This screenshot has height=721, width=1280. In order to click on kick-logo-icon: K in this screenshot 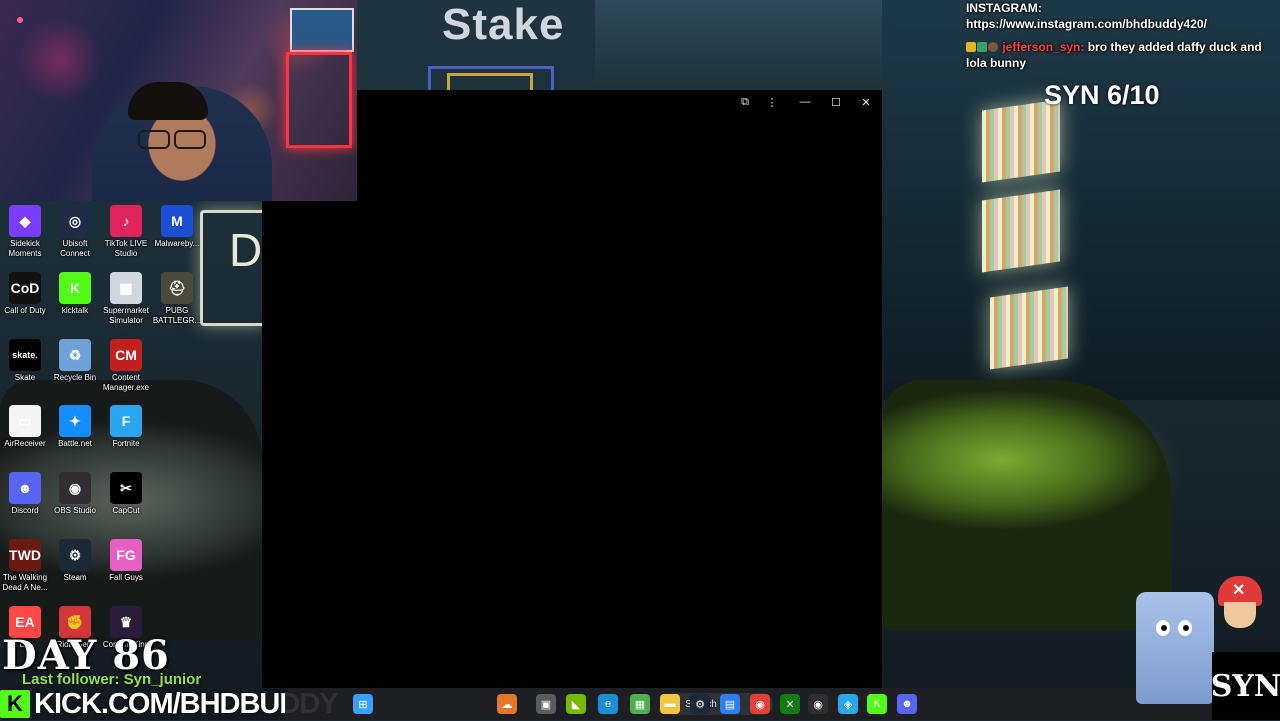, I will do `click(15, 704)`.